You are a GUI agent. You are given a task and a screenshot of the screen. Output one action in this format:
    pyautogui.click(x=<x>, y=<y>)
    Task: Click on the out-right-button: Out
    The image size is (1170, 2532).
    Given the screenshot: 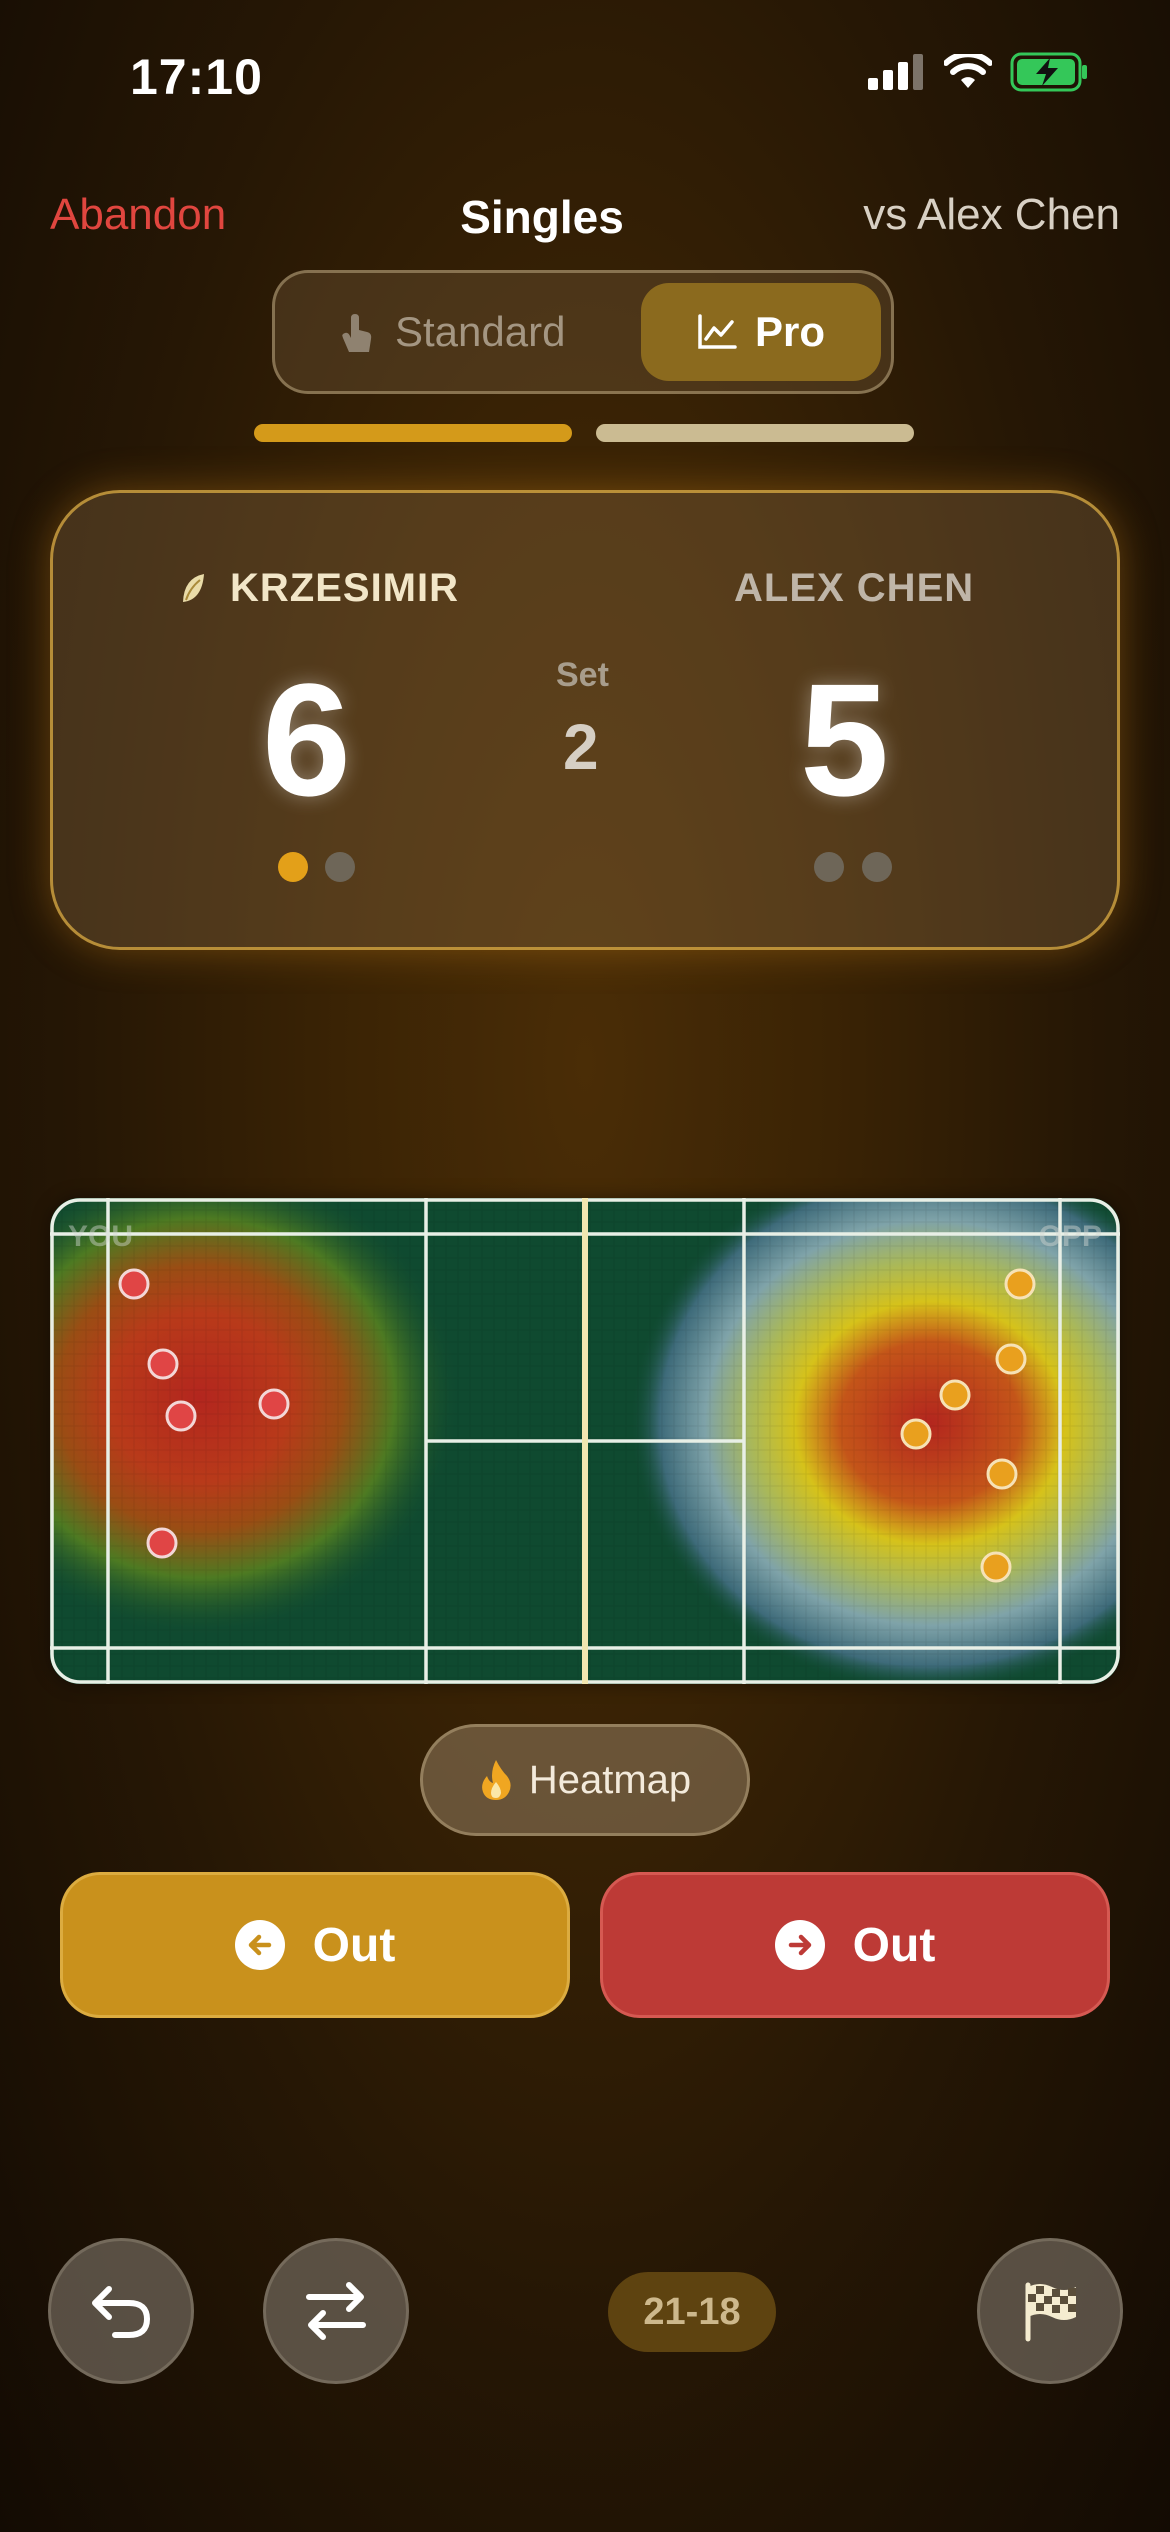 What is the action you would take?
    pyautogui.click(x=855, y=1945)
    